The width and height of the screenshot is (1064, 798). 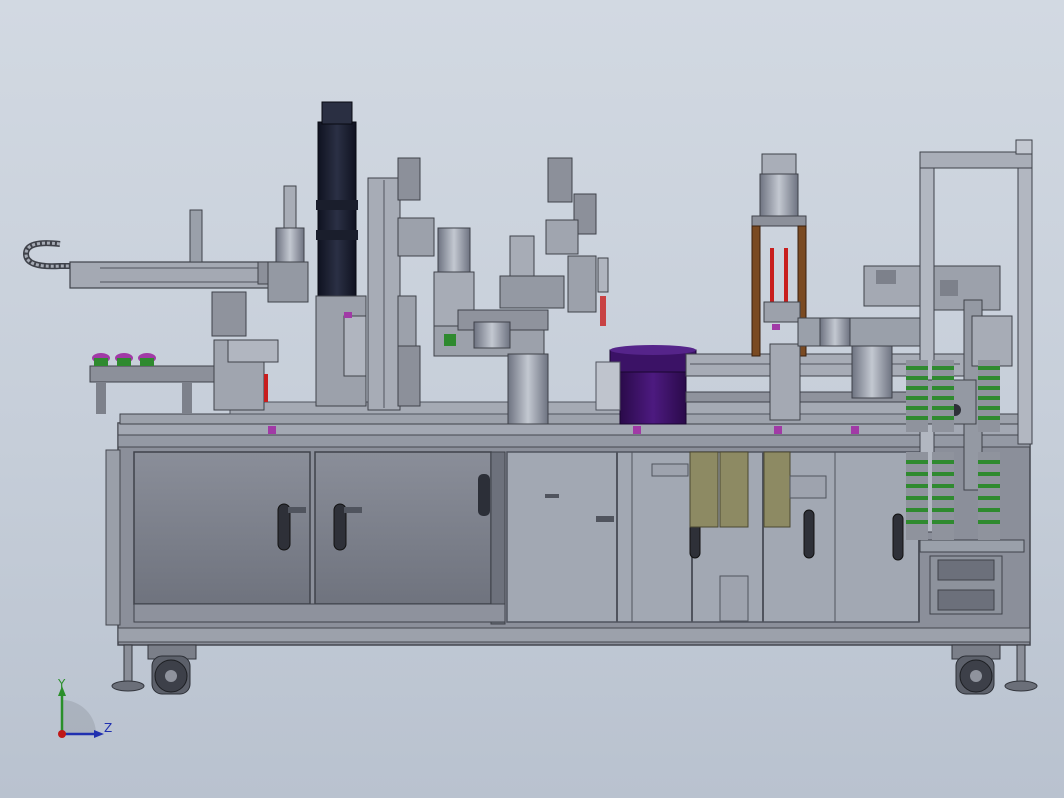 What do you see at coordinates (172, 669) in the screenshot?
I see `caster-wheel-left` at bounding box center [172, 669].